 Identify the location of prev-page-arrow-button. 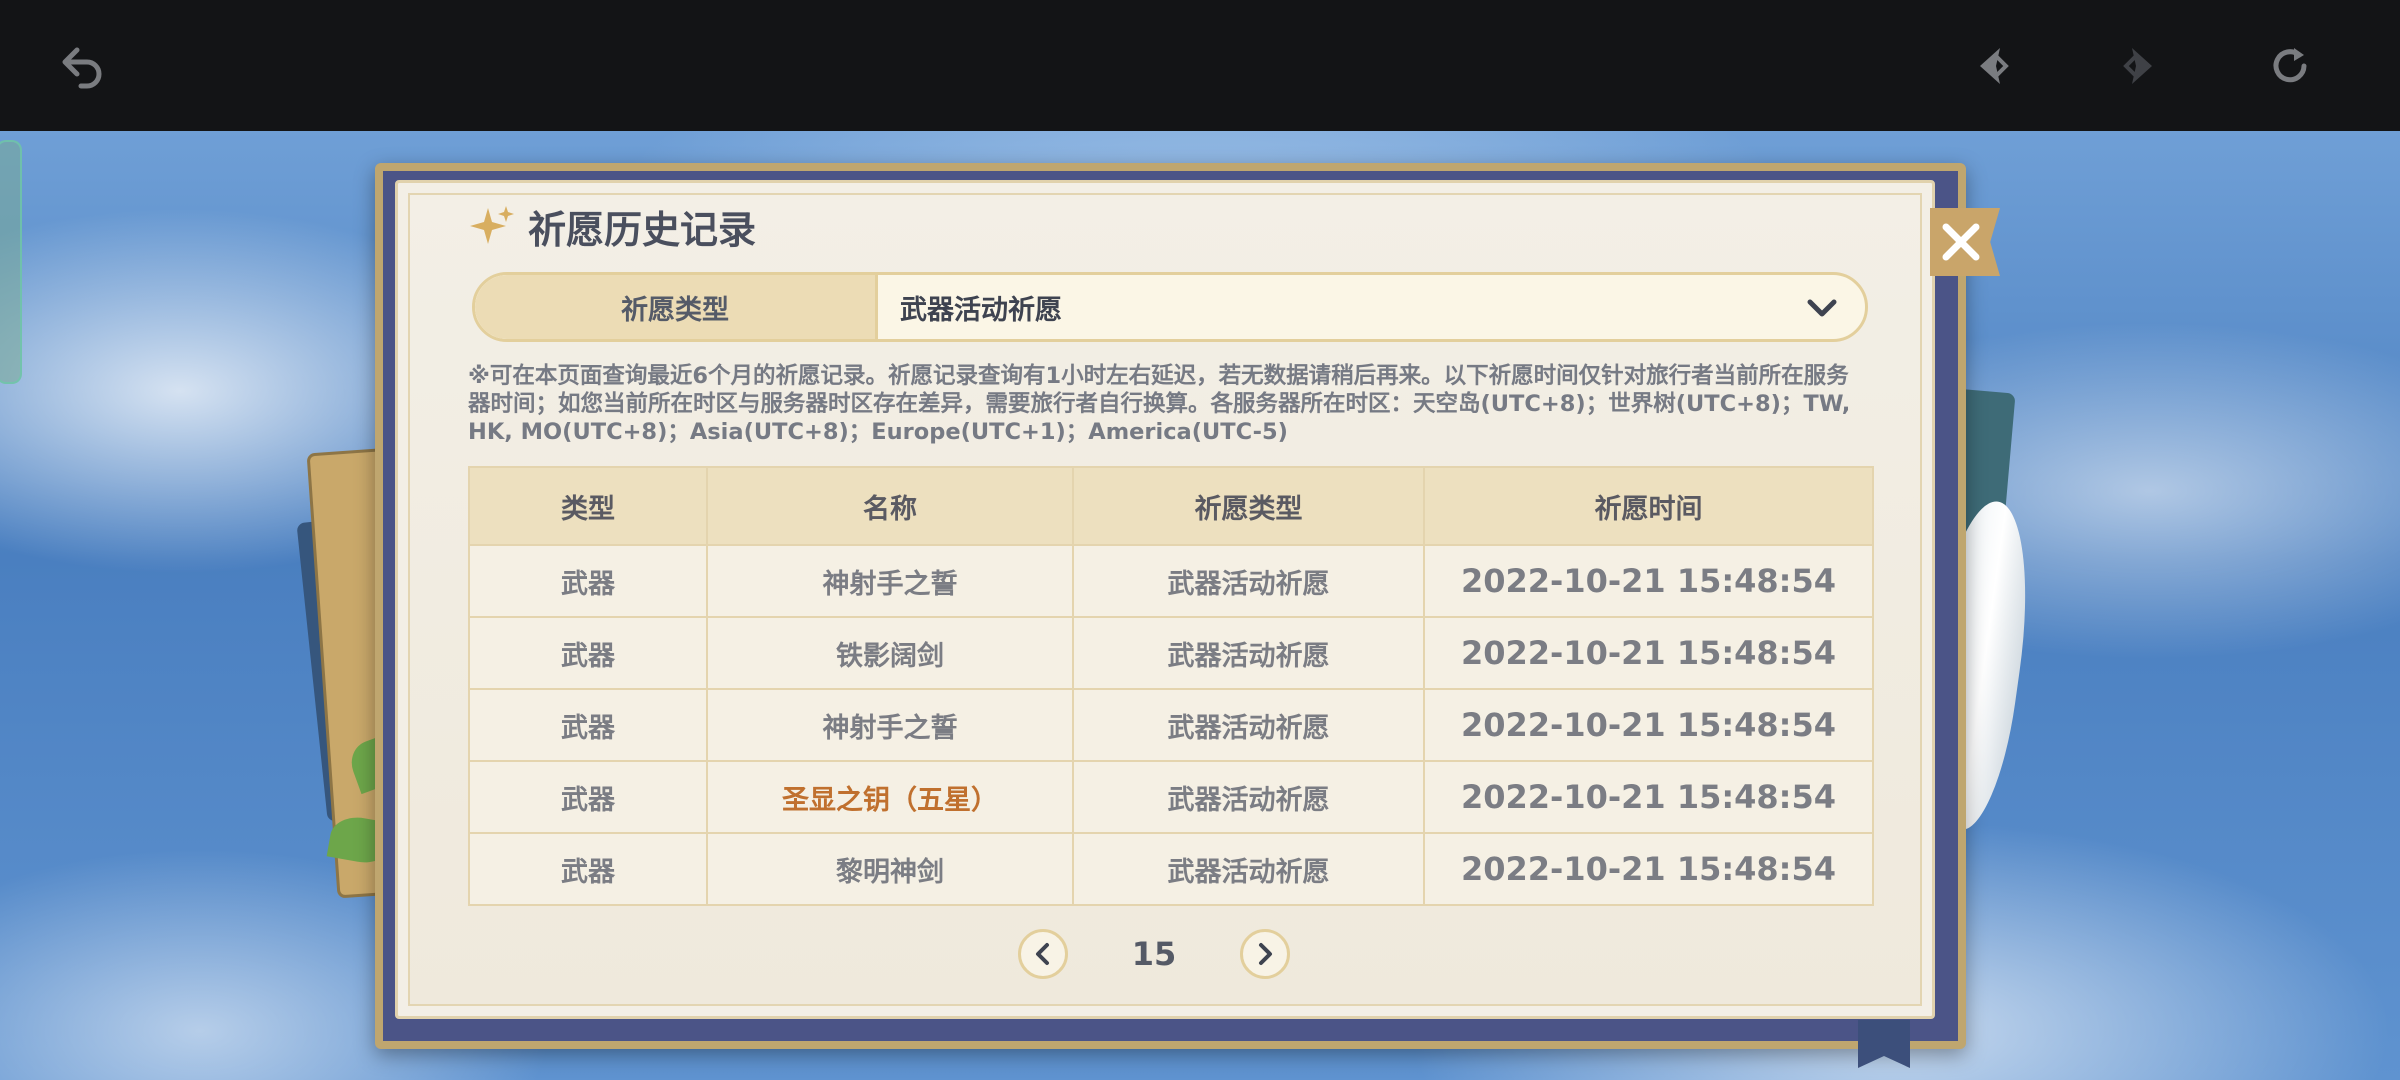
(1043, 954).